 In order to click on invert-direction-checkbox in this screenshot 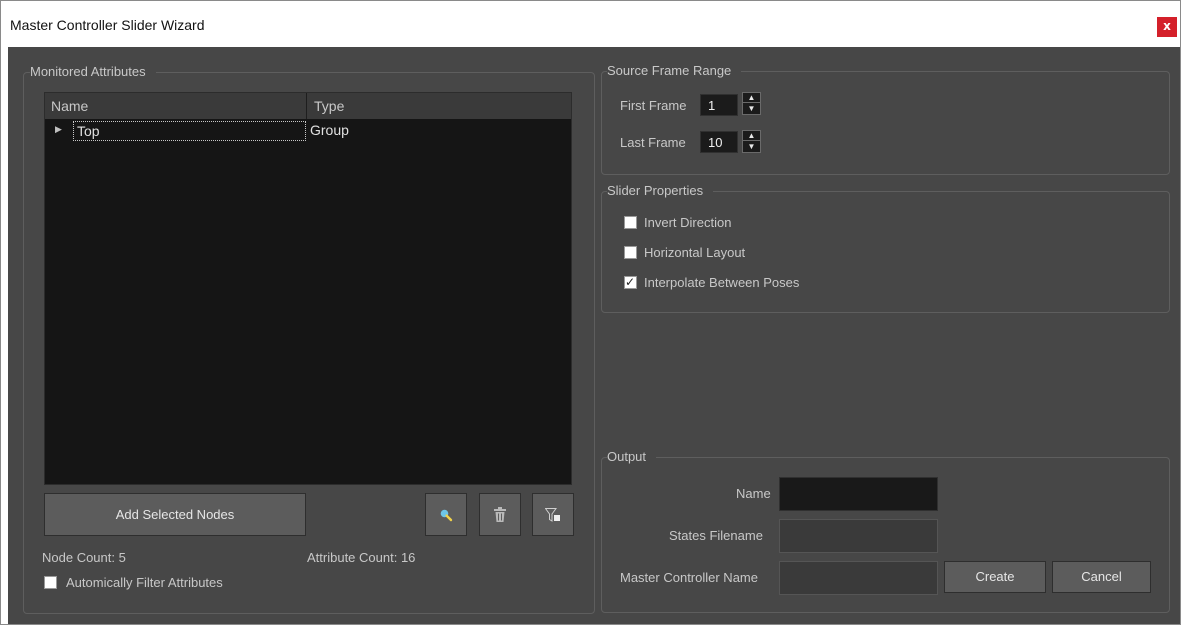, I will do `click(630, 222)`.